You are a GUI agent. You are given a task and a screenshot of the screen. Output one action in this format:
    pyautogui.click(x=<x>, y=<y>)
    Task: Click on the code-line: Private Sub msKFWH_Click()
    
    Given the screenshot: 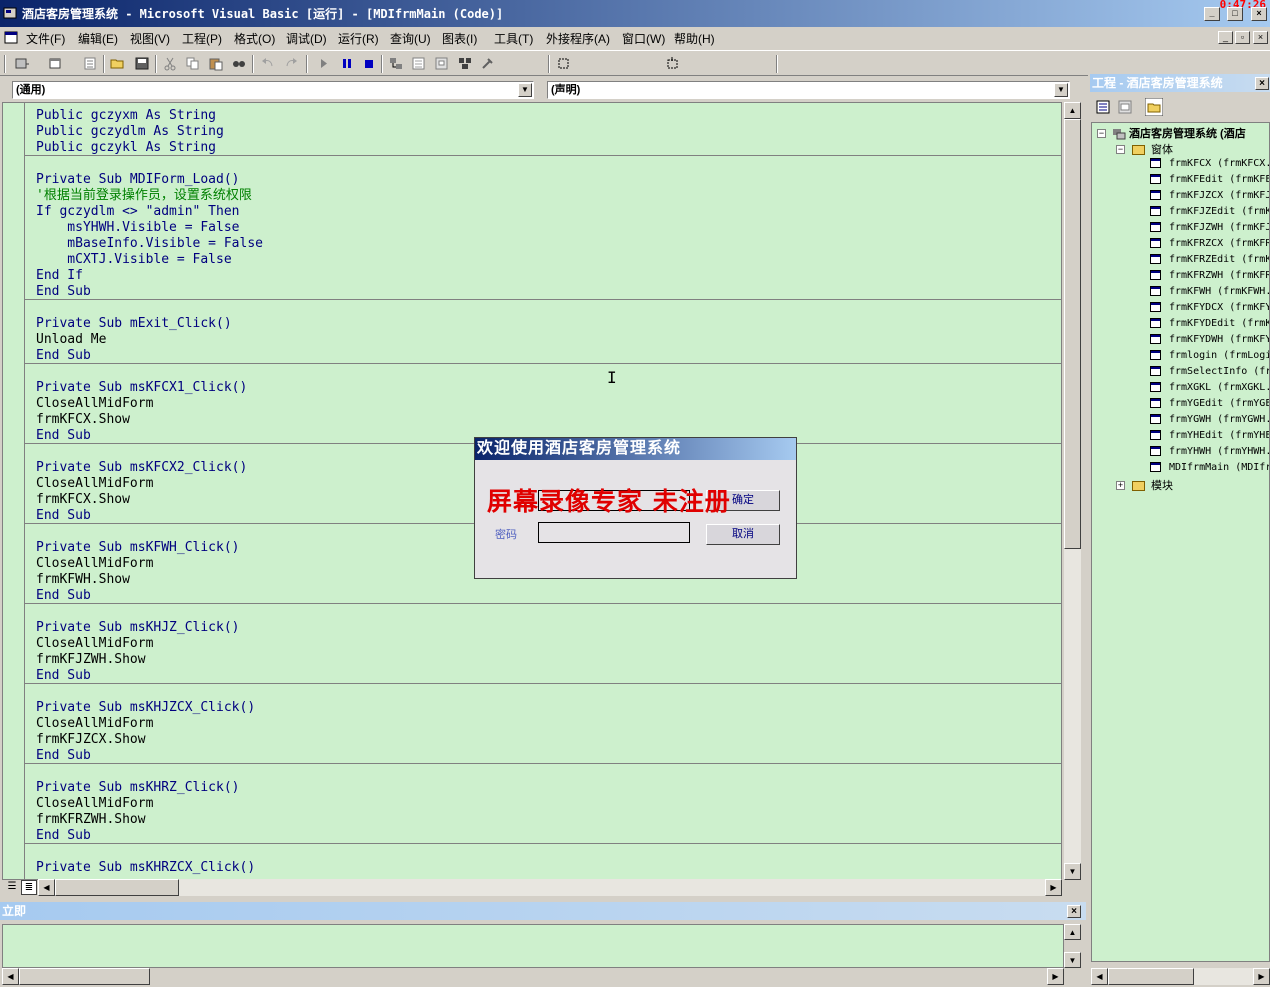 What is the action you would take?
    pyautogui.click(x=149, y=548)
    